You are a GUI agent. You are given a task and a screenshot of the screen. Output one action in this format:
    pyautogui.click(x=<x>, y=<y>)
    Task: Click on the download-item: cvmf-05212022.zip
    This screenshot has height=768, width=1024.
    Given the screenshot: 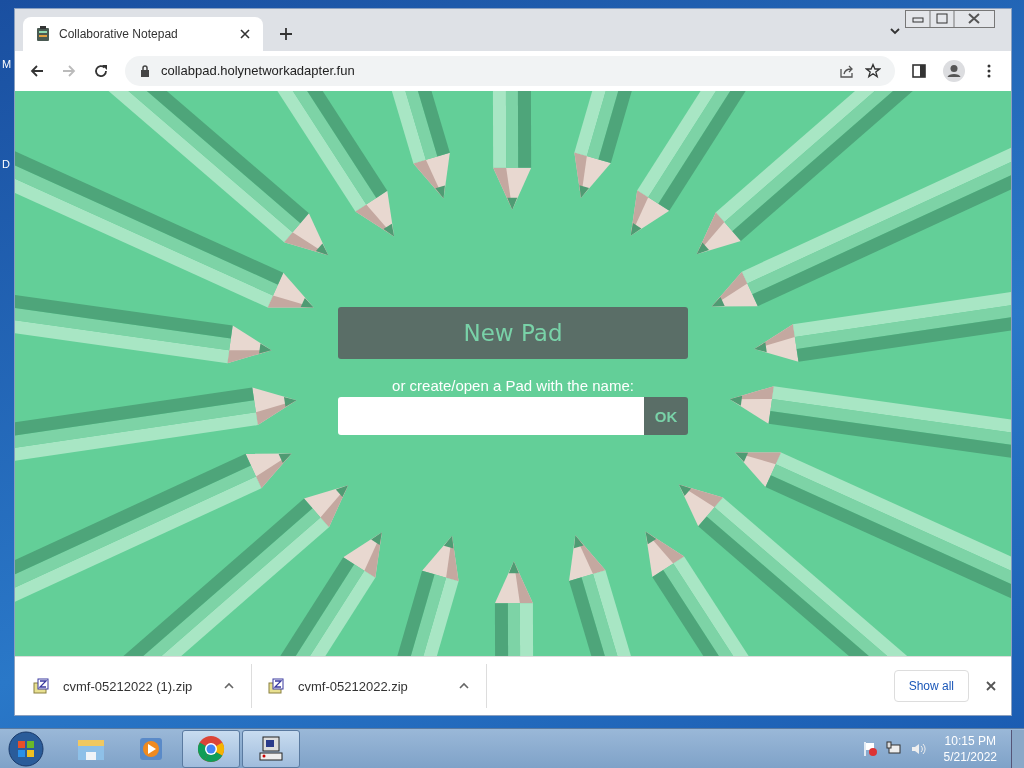 What is the action you would take?
    pyautogui.click(x=377, y=686)
    